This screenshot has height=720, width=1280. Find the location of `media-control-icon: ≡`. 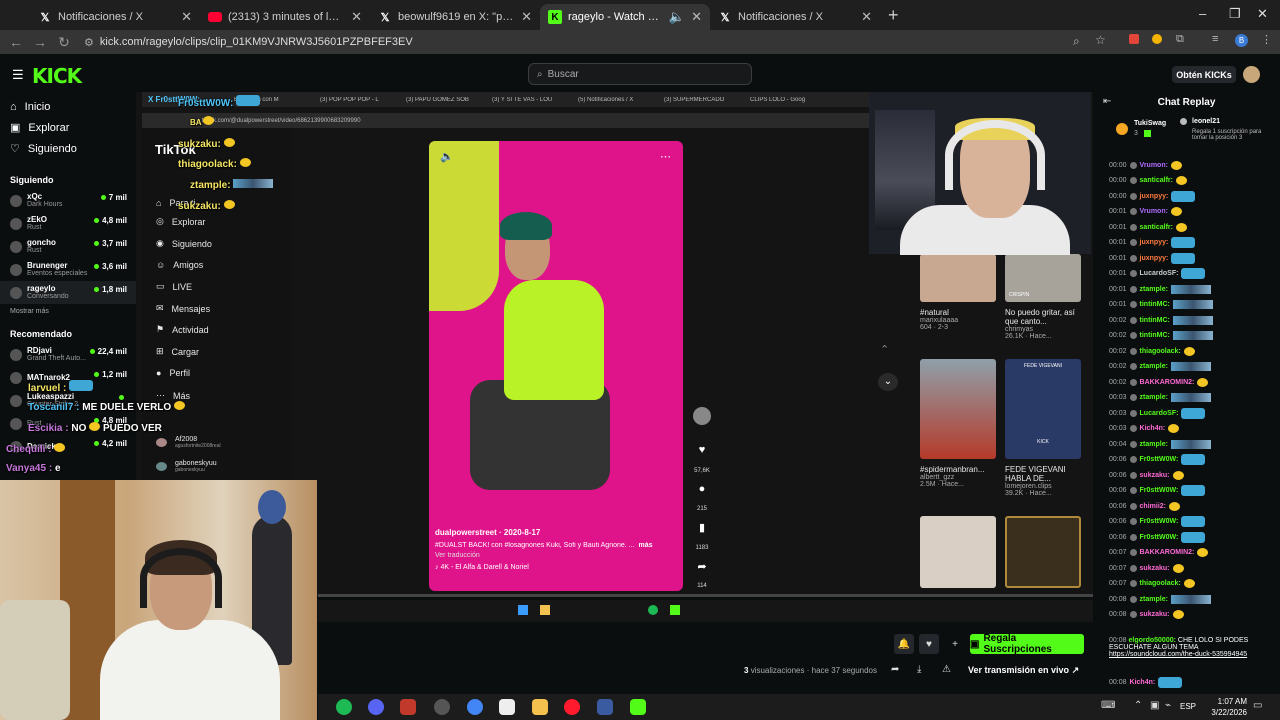

media-control-icon: ≡ is located at coordinates (1215, 39).